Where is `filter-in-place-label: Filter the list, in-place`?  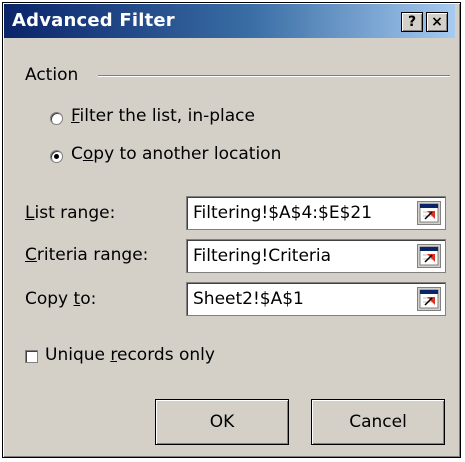
filter-in-place-label: Filter the list, in-place is located at coordinates (163, 116).